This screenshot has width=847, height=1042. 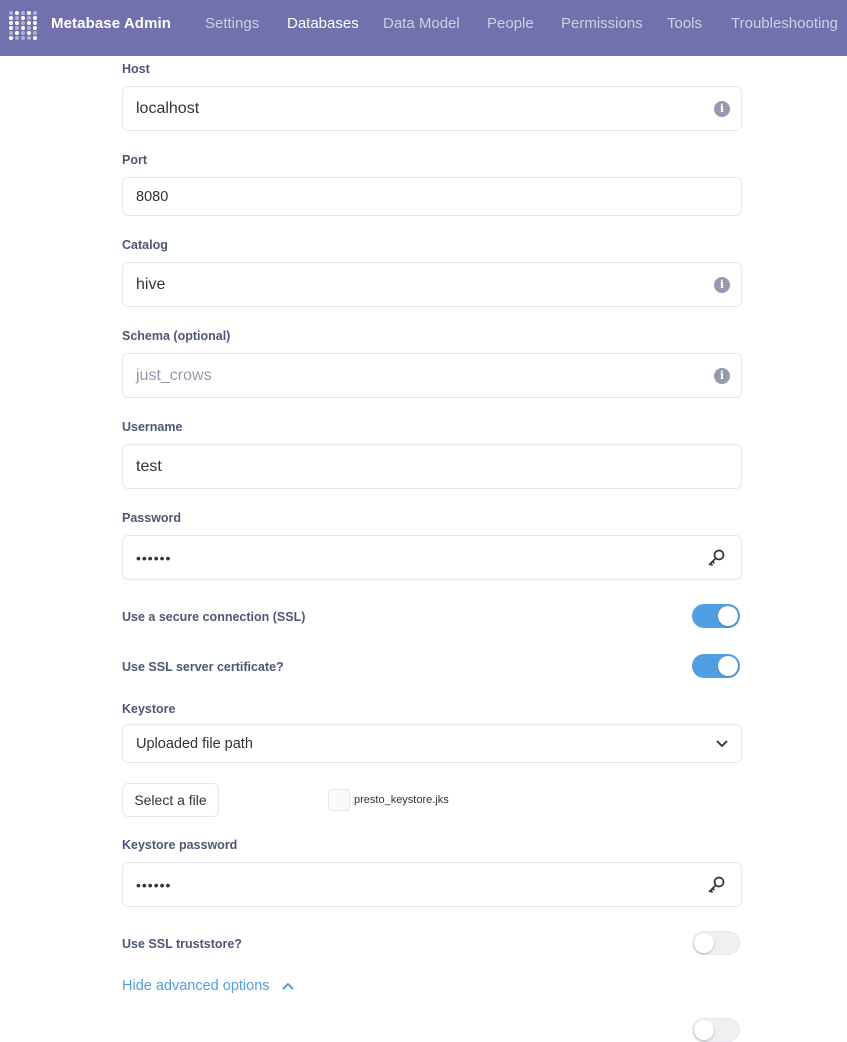 I want to click on chevron-up-icon, so click(x=288, y=986).